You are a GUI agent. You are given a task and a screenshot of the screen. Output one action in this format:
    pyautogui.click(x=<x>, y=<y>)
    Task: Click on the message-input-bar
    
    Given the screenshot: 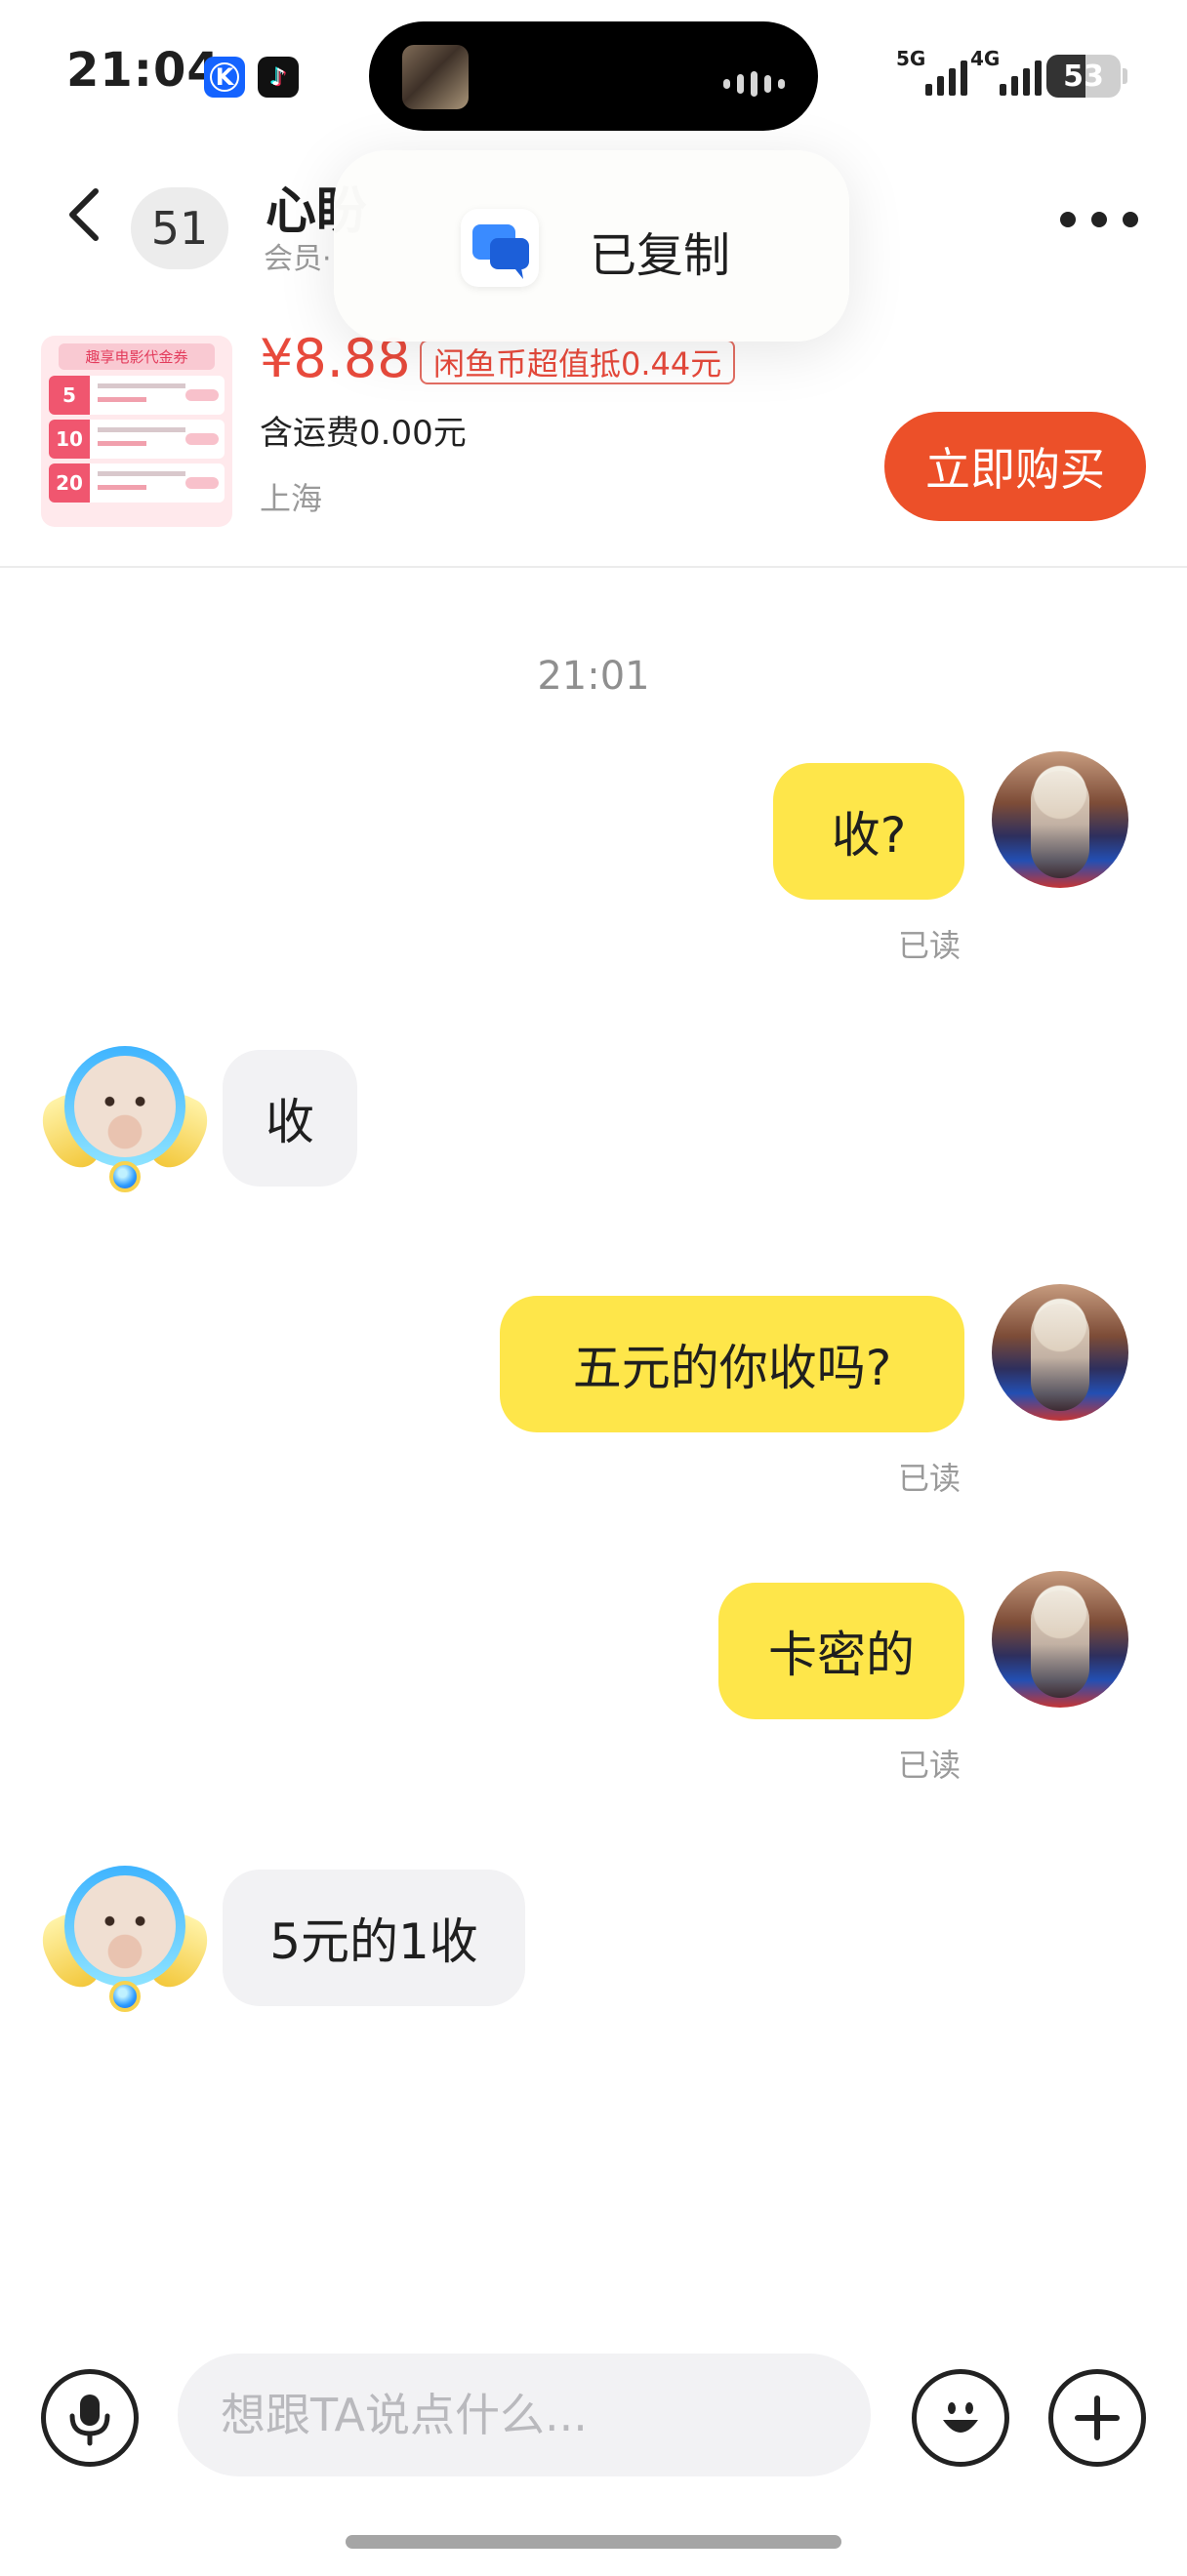 What is the action you would take?
    pyautogui.click(x=593, y=2410)
    